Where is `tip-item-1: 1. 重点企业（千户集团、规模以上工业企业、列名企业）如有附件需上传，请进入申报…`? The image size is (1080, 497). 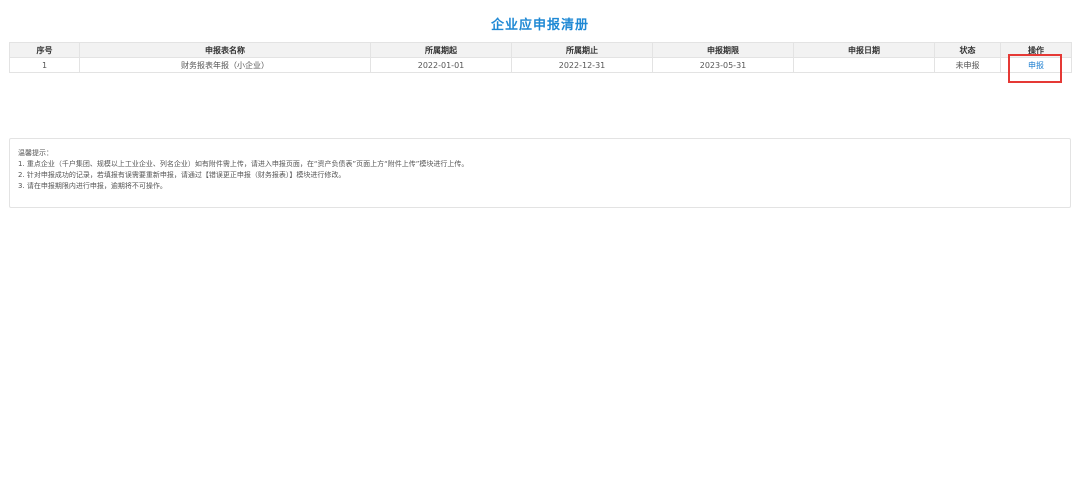 tip-item-1: 1. 重点企业（千户集团、规模以上工业企业、列名企业）如有附件需上传，请进入申报… is located at coordinates (243, 164).